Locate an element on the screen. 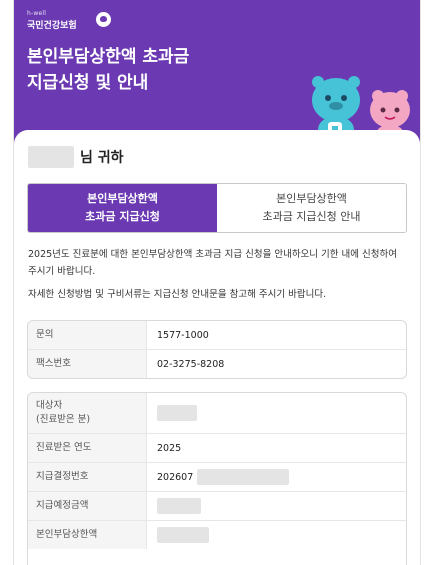 Image resolution: width=432 pixels, height=565 pixels. tab-bar: 본인부담상한액 초과금 지급신청 본인부담상한액 초과금 지급신청 안내 is located at coordinates (217, 208).